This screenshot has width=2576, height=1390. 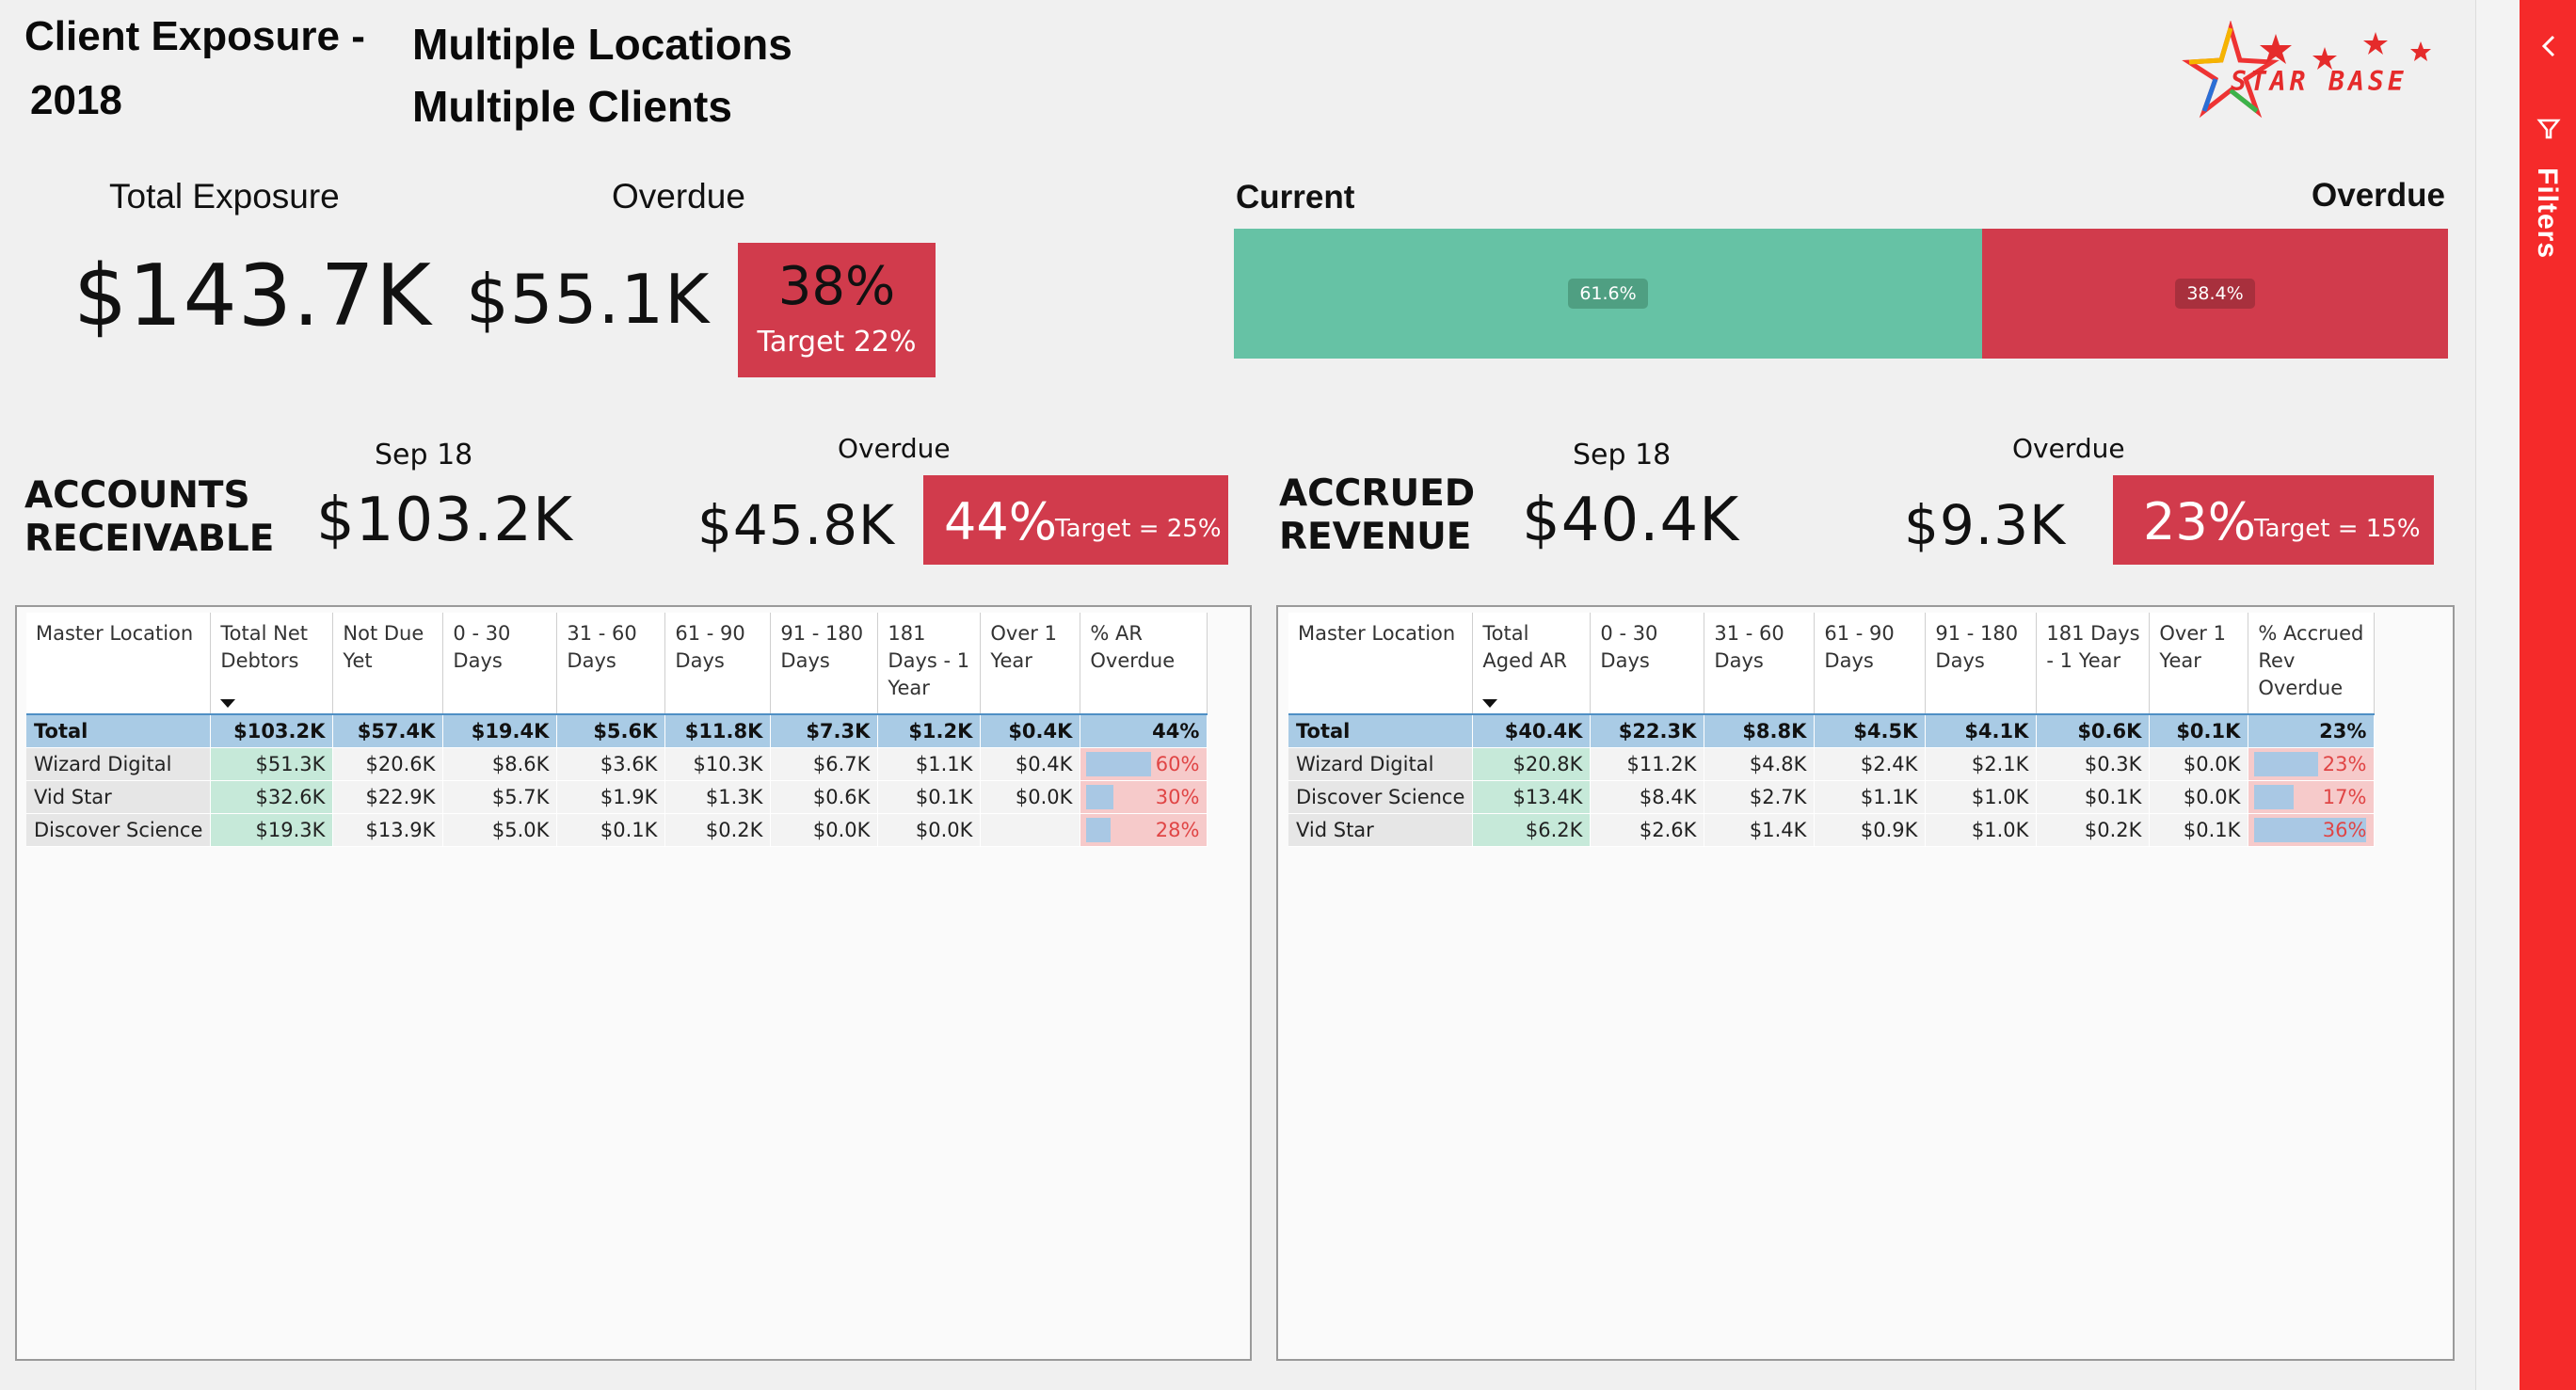 What do you see at coordinates (1177, 830) in the screenshot?
I see `ar-overdue-pct-value: 28%` at bounding box center [1177, 830].